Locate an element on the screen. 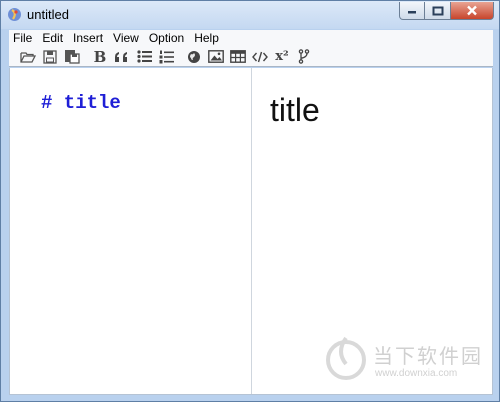 The width and height of the screenshot is (500, 402). toolbar: B x² is located at coordinates (251, 57).